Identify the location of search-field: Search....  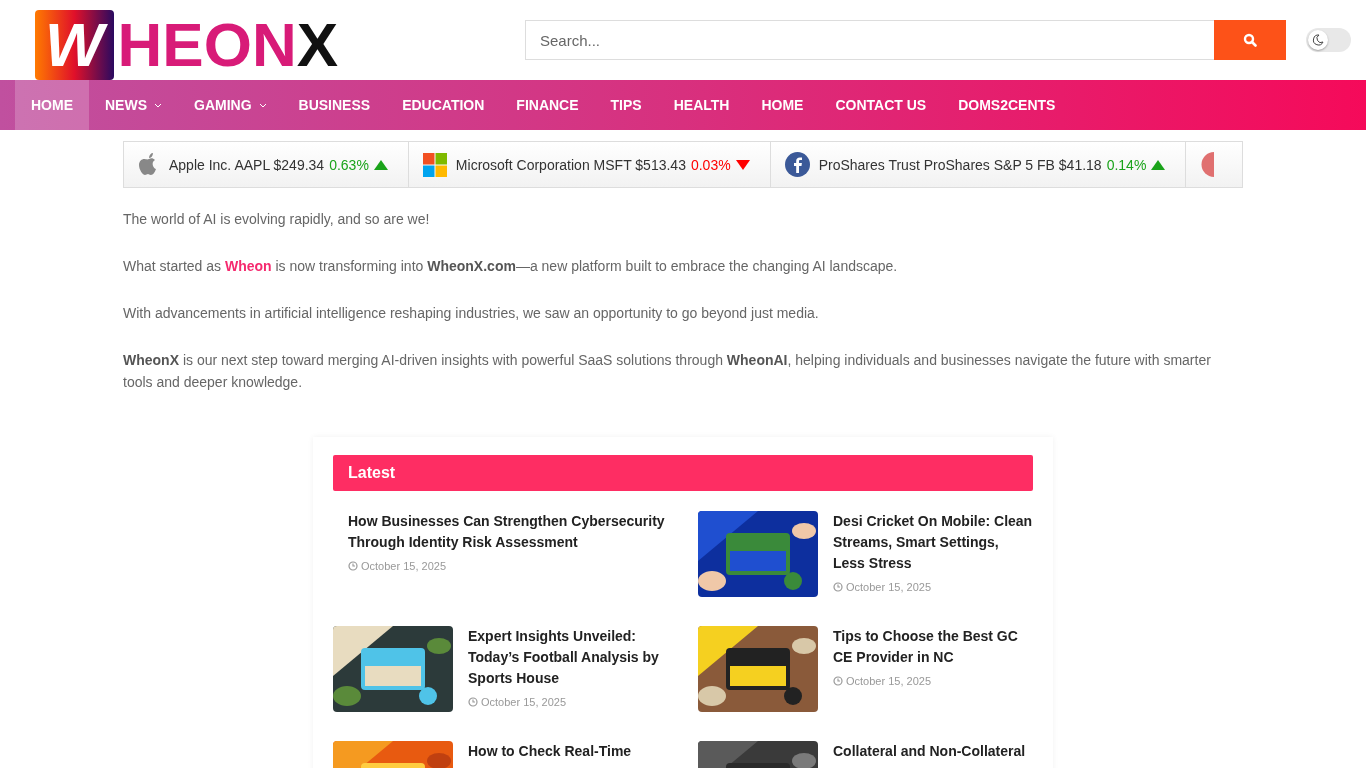
(869, 40).